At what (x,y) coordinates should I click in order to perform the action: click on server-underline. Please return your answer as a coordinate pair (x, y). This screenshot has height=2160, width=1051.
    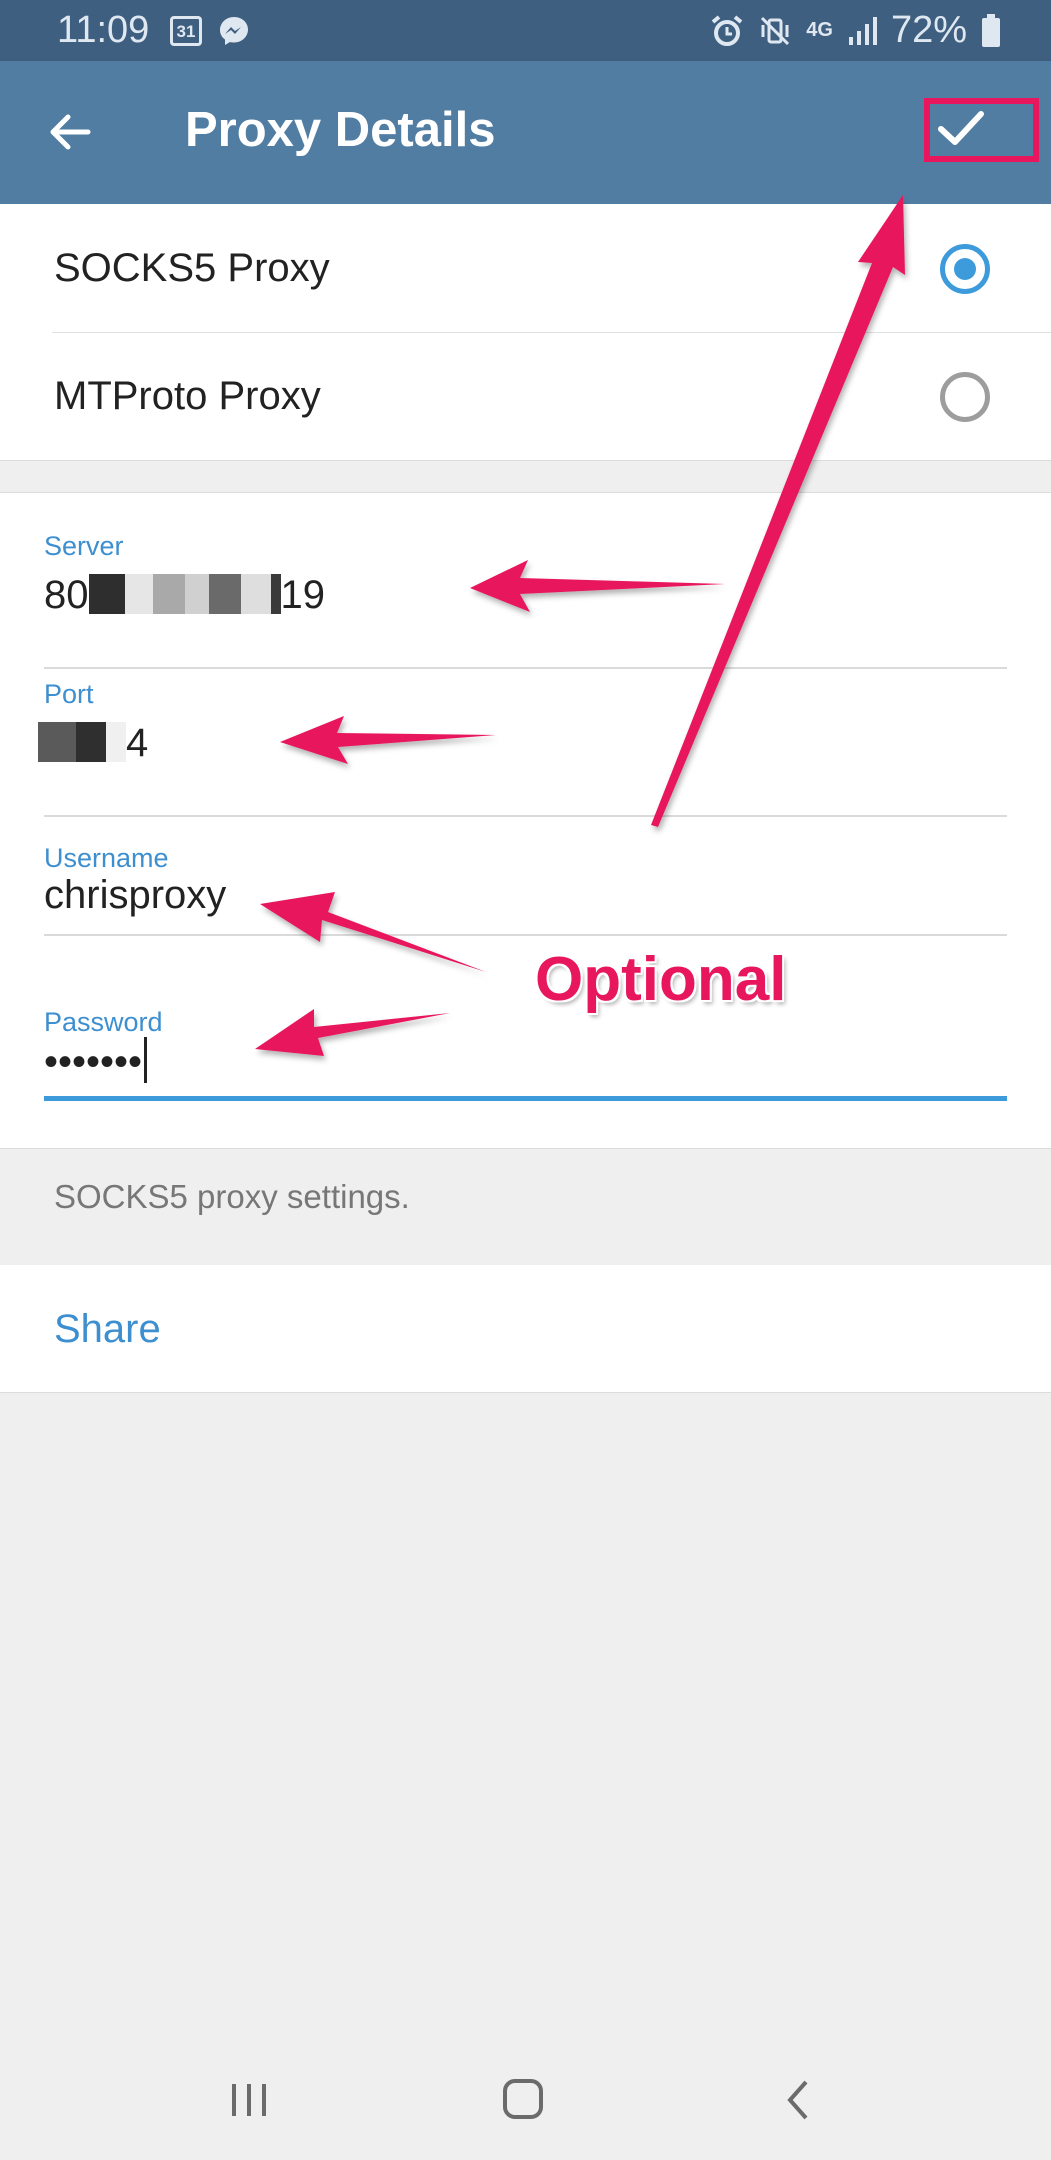
    Looking at the image, I should click on (525, 668).